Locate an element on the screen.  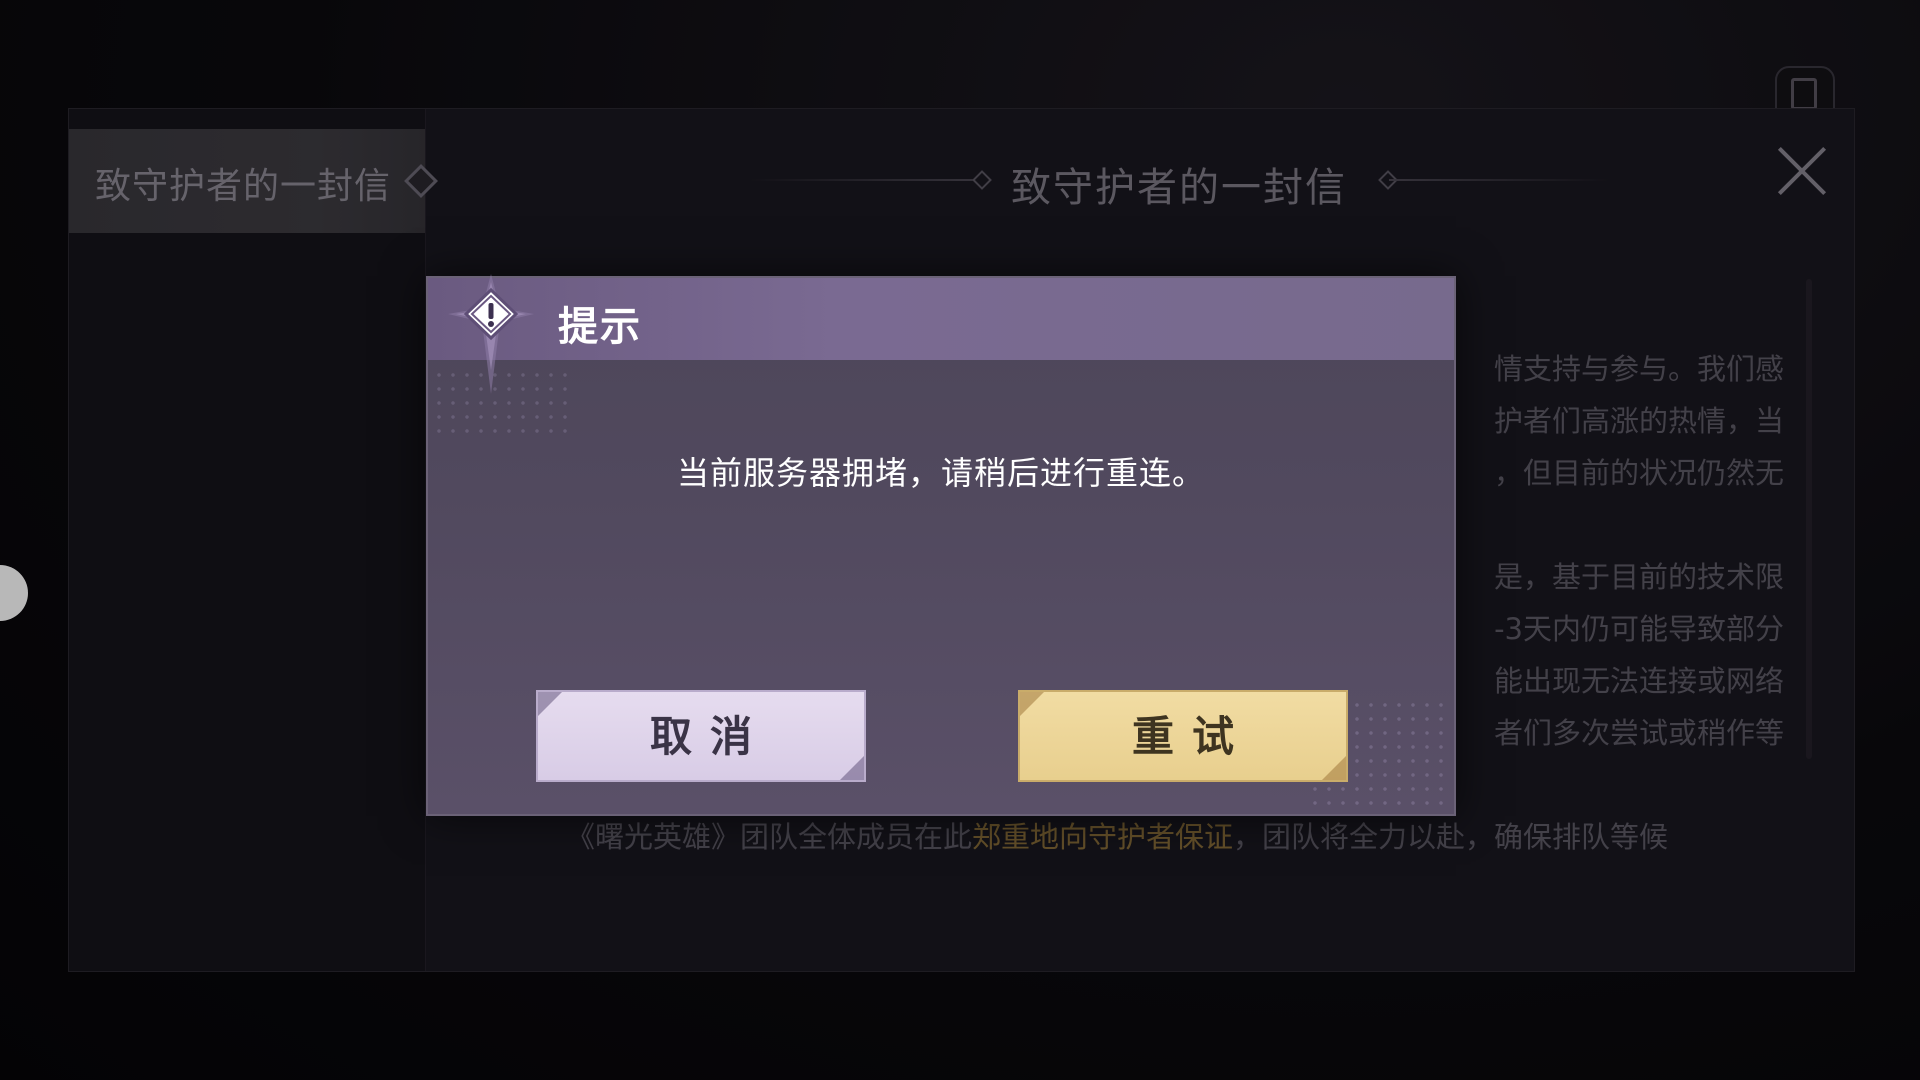
retry-button: 重试 is located at coordinates (1183, 736).